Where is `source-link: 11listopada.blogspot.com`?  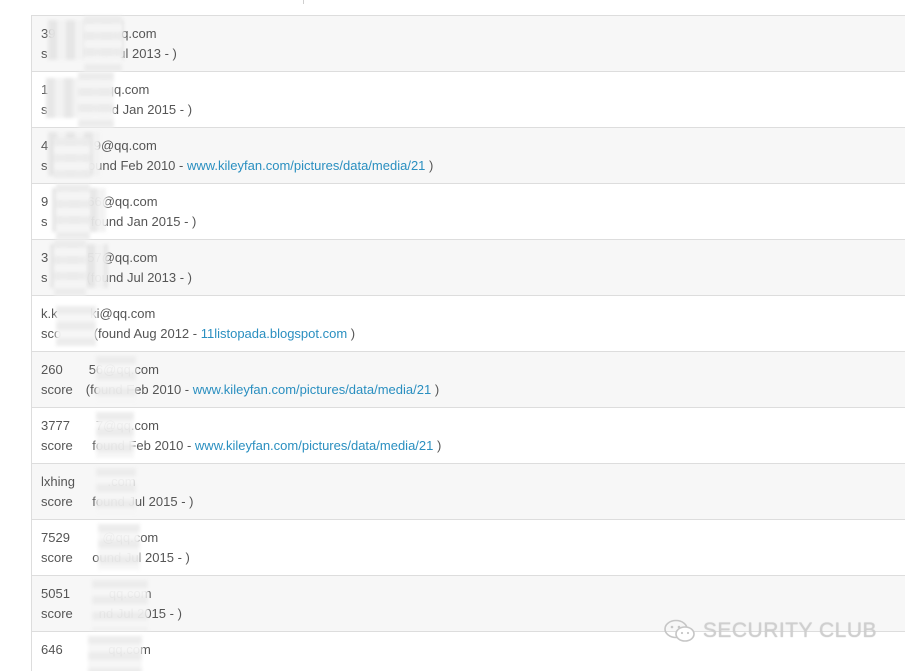 source-link: 11listopada.blogspot.com is located at coordinates (274, 333).